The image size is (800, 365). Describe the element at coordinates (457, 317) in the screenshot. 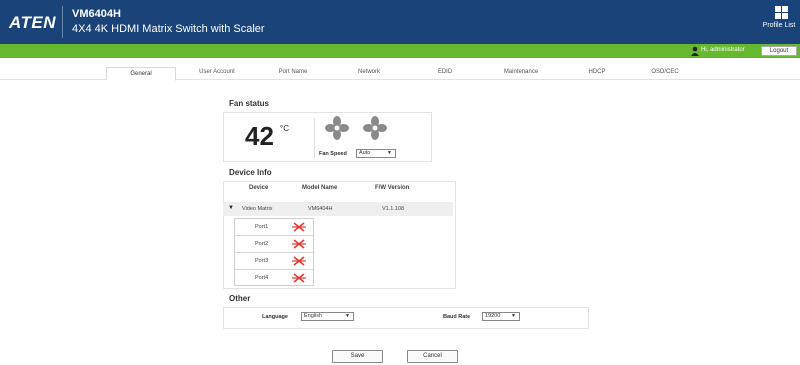

I see `baud-rate-label: Baud Rate` at that location.